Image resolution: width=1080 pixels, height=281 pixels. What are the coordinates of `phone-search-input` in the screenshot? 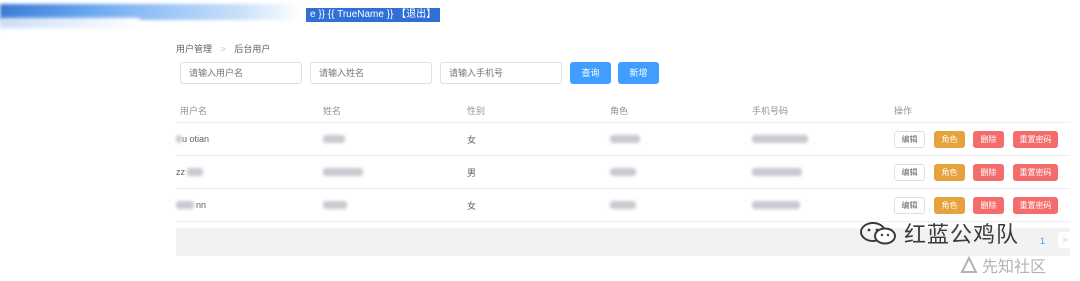 It's located at (501, 73).